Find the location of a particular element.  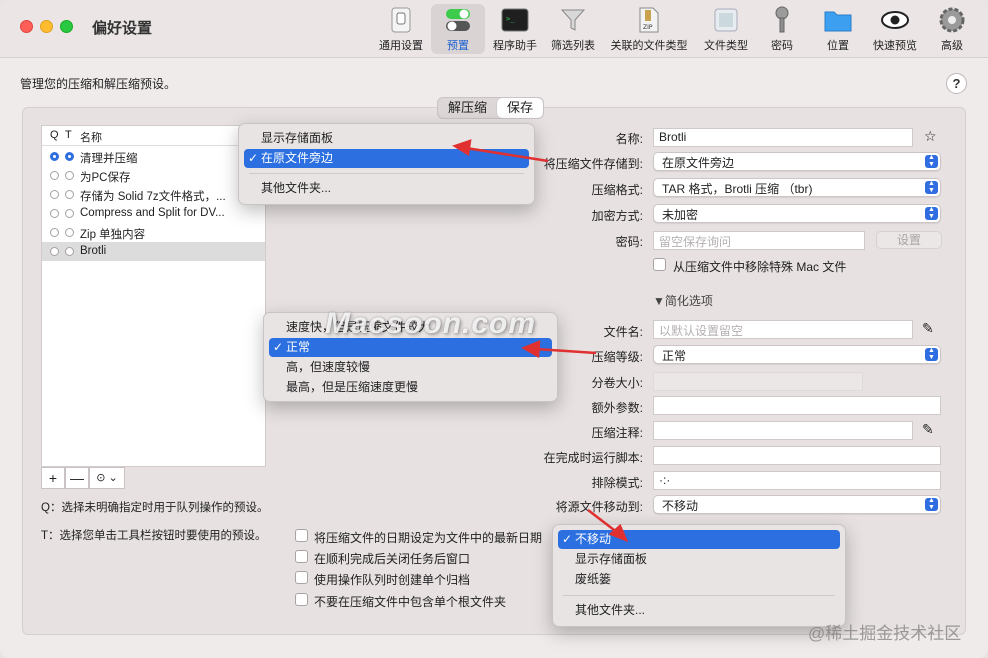

chevron-updown-icon: ▲ ▼ is located at coordinates (931, 354).